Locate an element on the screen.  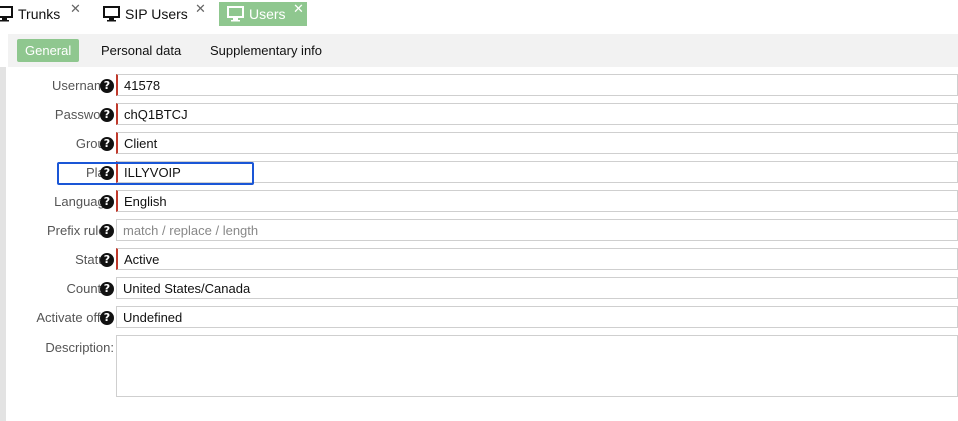
subtab-bar: General Personal data Supplementary info is located at coordinates (483, 50).